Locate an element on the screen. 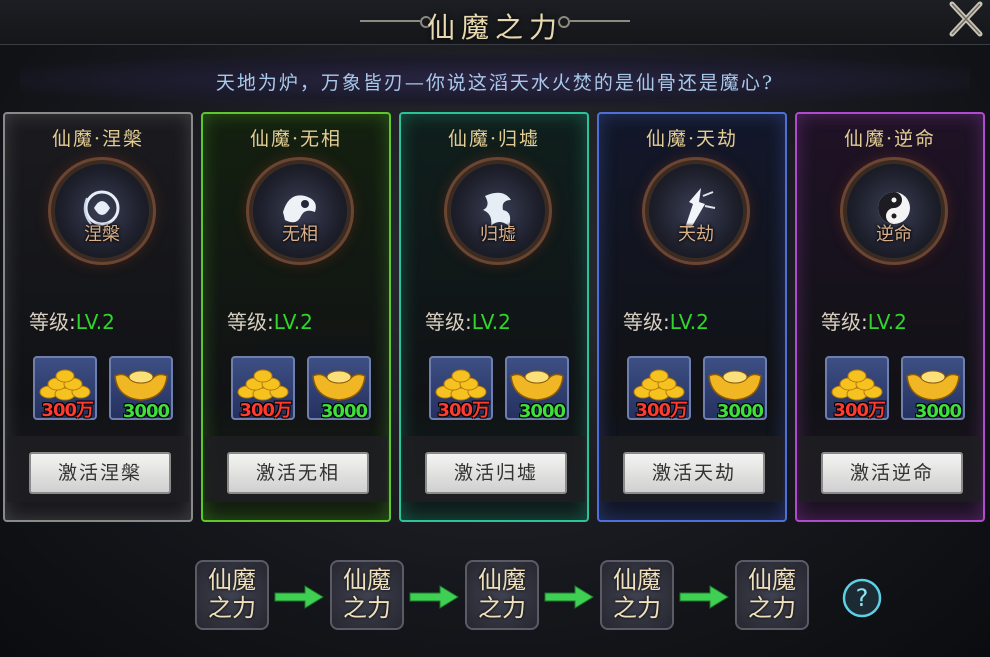  card-title: 仙魔·无相 is located at coordinates (296, 139).